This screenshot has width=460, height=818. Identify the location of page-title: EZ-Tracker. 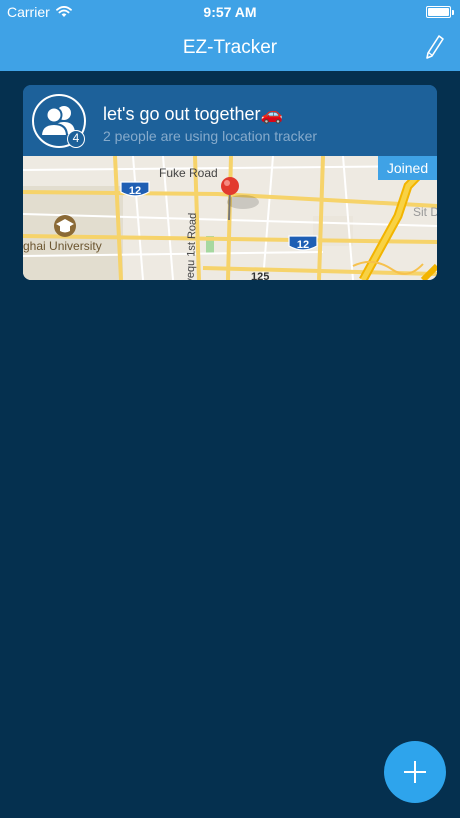
(230, 47).